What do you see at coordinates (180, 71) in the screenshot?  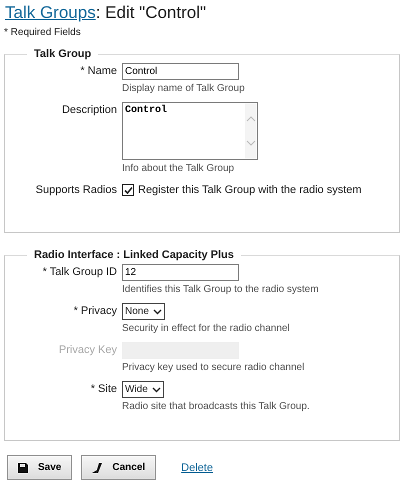 I see `text-field: Control` at bounding box center [180, 71].